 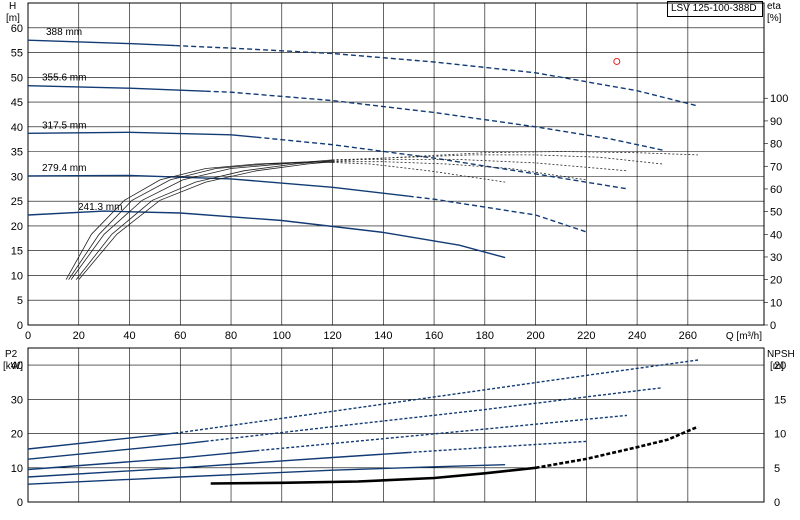 What do you see at coordinates (64, 32) in the screenshot?
I see `head-curve-label-0: 388 mm` at bounding box center [64, 32].